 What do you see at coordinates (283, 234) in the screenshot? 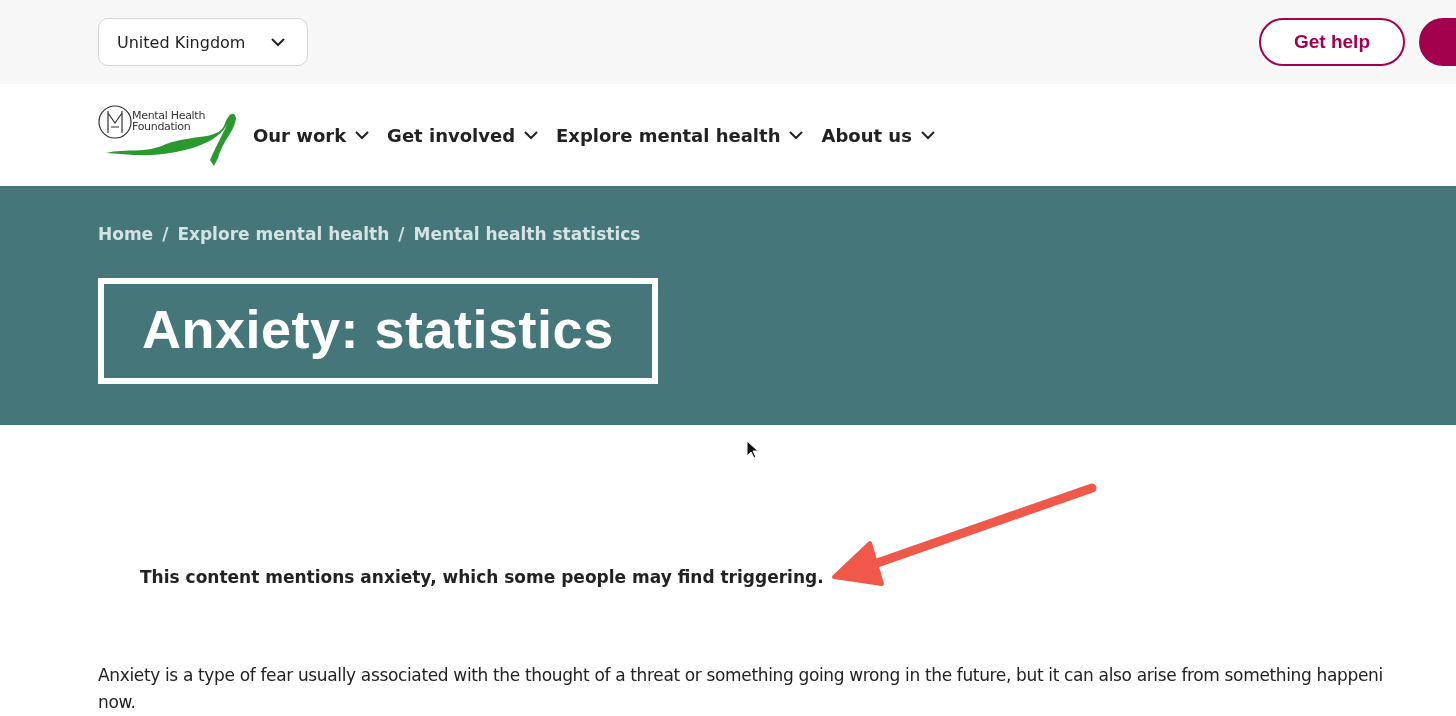
I see `breadcrumb-link: Explore mental health` at bounding box center [283, 234].